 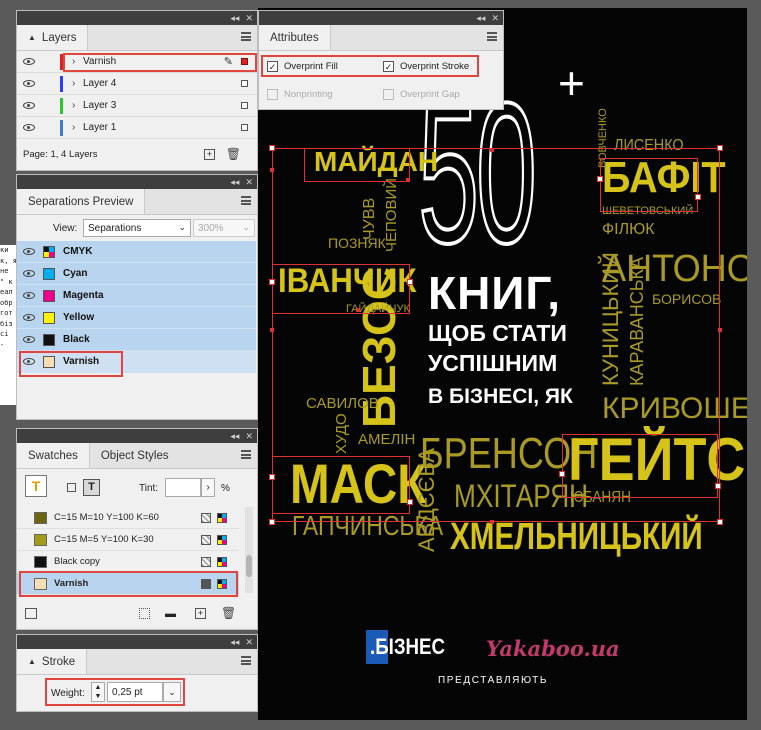 I want to click on separations-titlebar: ◂◂ ✕, so click(x=137, y=182).